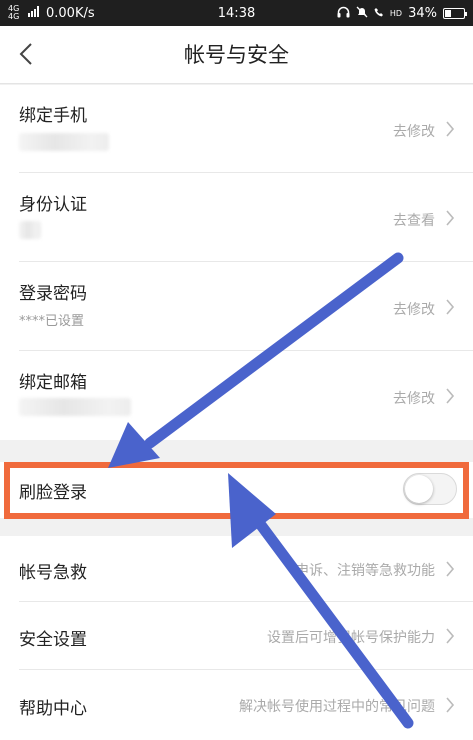 The image size is (473, 740). I want to click on row-description: 解决帐号使用过程中的常见问题, so click(337, 707).